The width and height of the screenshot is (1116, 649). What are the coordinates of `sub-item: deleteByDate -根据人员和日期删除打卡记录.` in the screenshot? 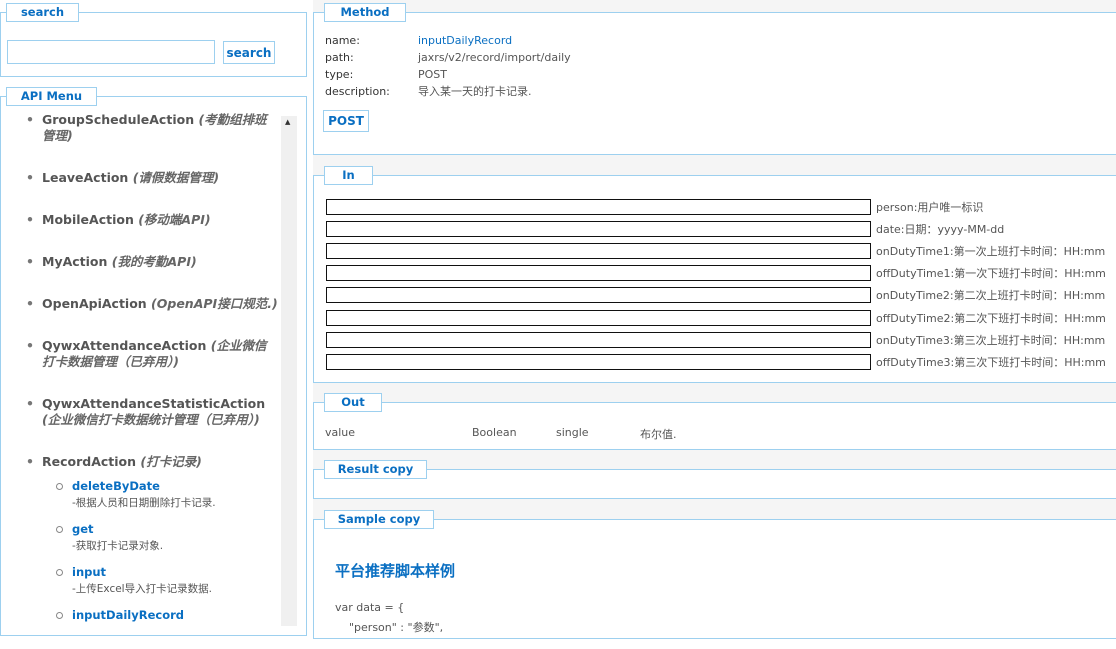 It's located at (167, 494).